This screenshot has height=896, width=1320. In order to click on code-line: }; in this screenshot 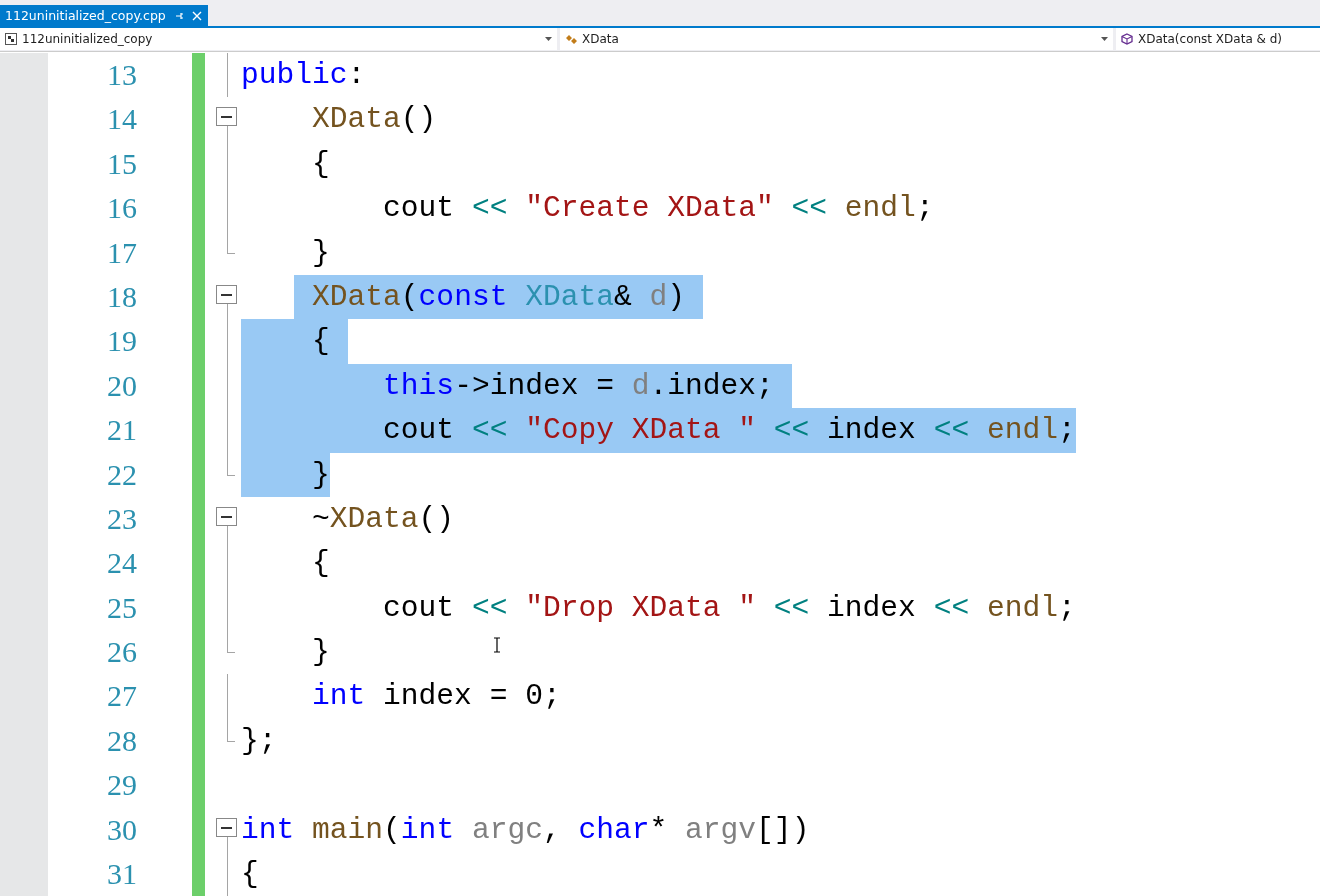, I will do `click(259, 741)`.